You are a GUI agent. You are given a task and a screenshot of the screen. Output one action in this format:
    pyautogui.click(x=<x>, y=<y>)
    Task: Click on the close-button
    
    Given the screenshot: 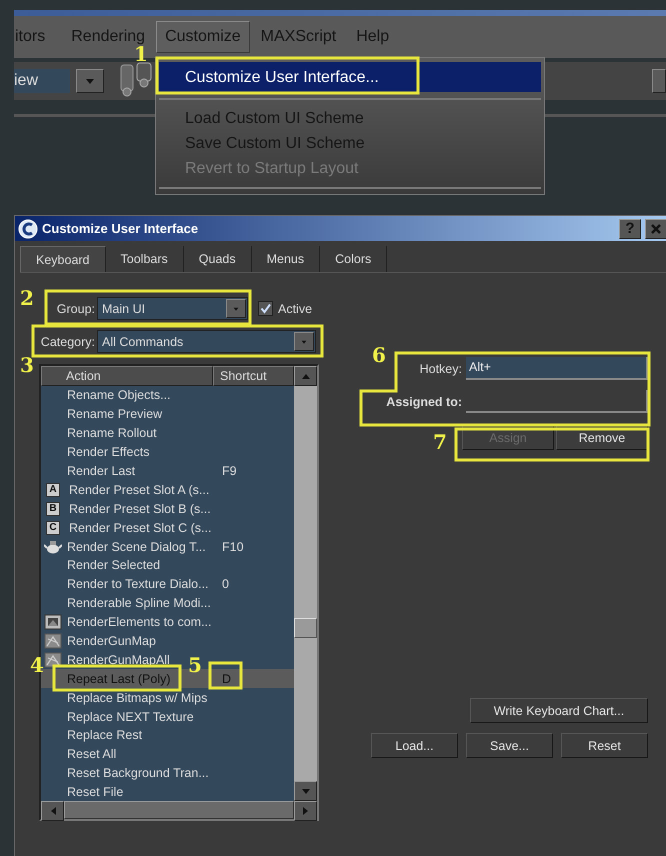 What is the action you would take?
    pyautogui.click(x=655, y=228)
    